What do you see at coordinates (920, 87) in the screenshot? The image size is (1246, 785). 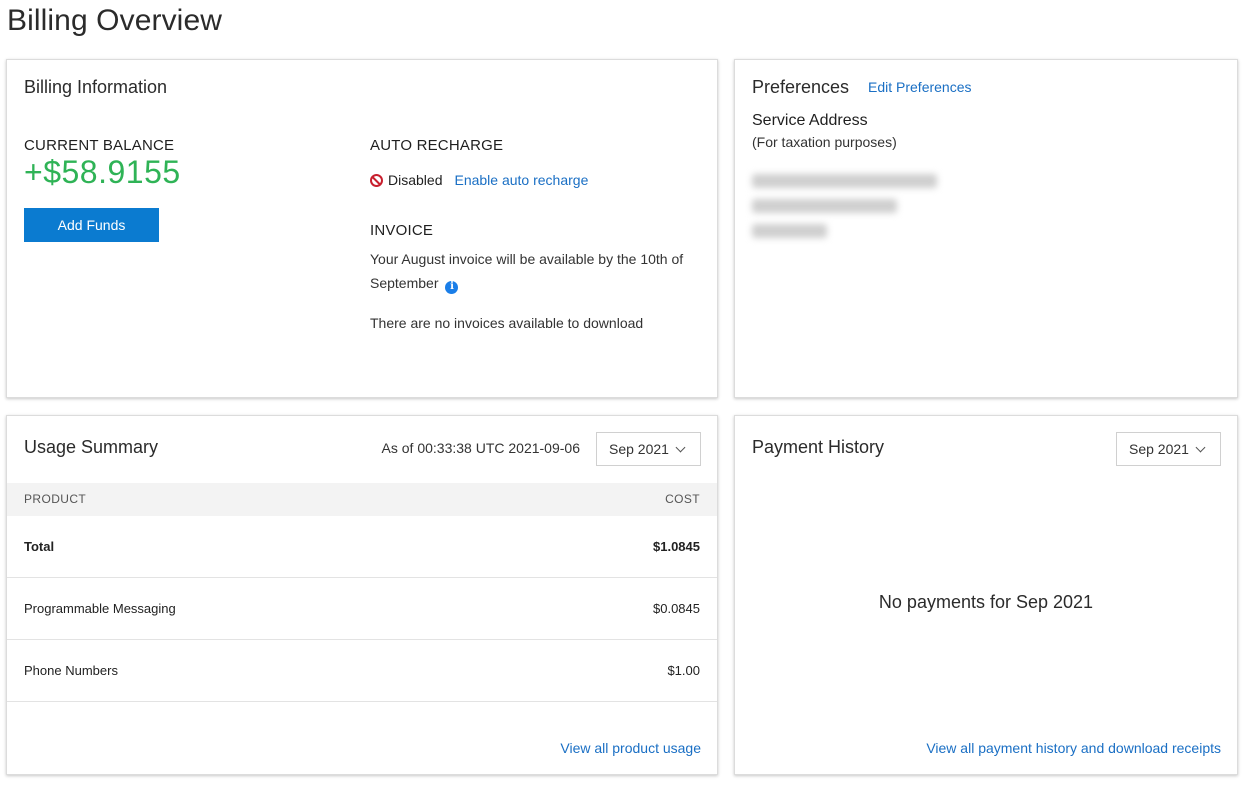 I see `edit-preferences-link: Edit Preferences` at bounding box center [920, 87].